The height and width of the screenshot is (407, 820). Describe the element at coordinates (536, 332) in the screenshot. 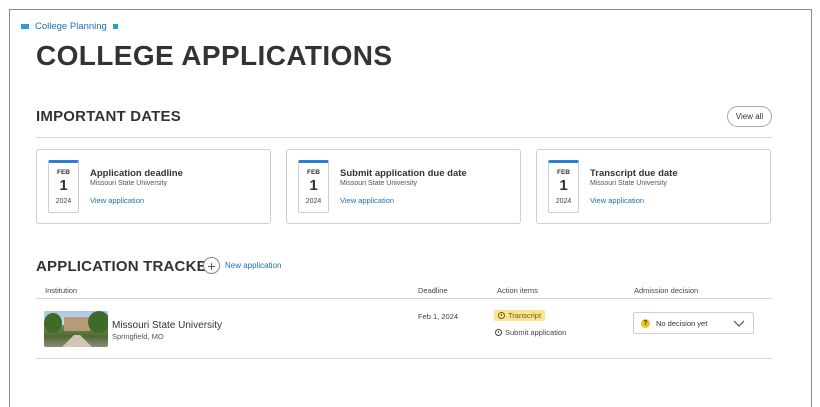

I see `action-item-label: Submit application` at that location.